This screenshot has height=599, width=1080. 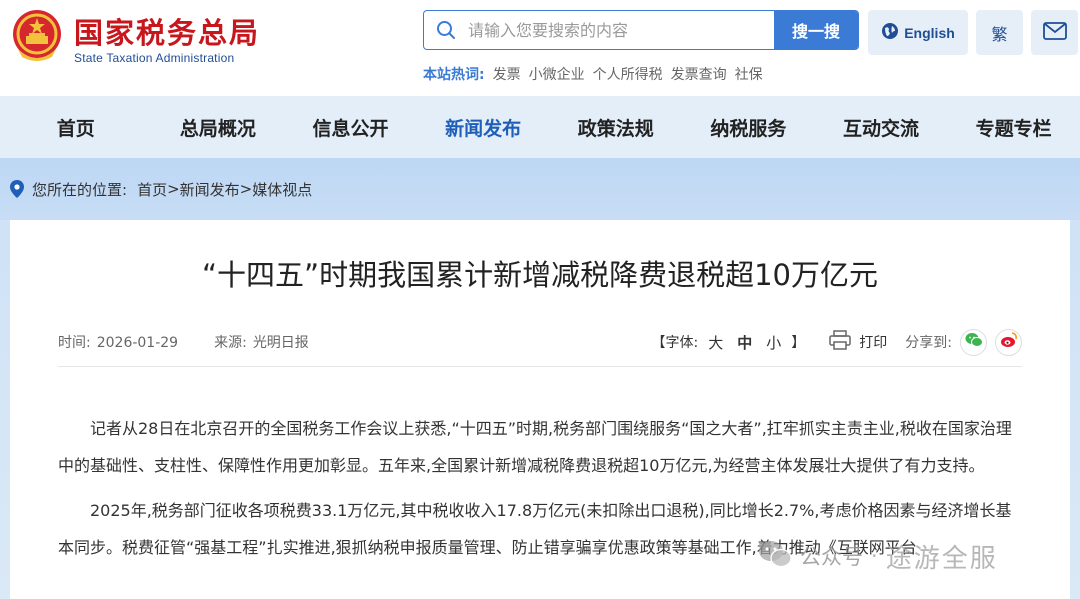 What do you see at coordinates (941, 558) in the screenshot?
I see `watermark-account: 途游全服` at bounding box center [941, 558].